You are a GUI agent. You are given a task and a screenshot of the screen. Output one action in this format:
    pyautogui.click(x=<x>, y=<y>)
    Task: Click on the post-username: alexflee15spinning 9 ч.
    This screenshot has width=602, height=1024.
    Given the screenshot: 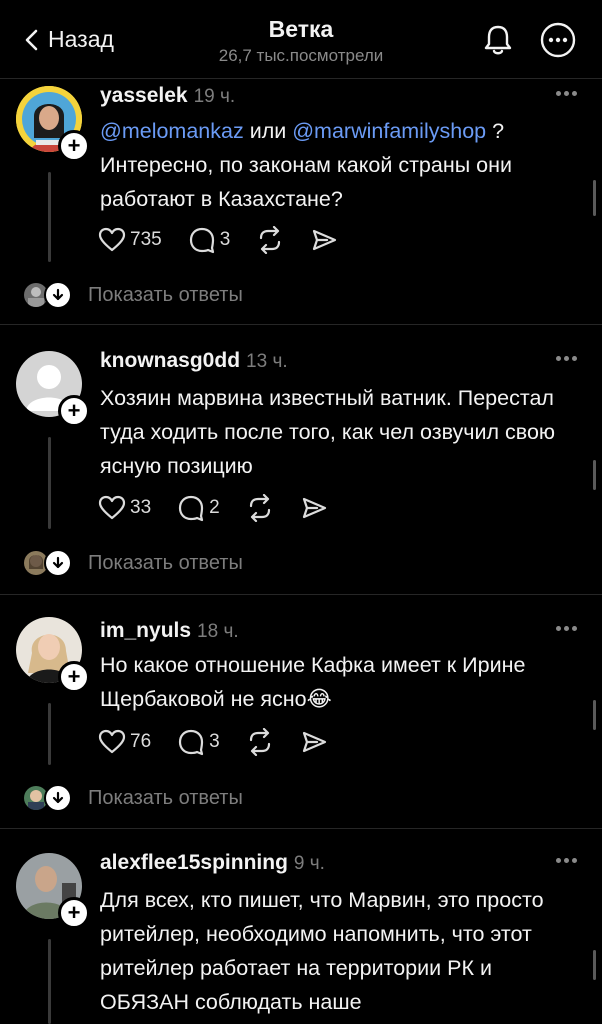 What is the action you would take?
    pyautogui.click(x=212, y=863)
    